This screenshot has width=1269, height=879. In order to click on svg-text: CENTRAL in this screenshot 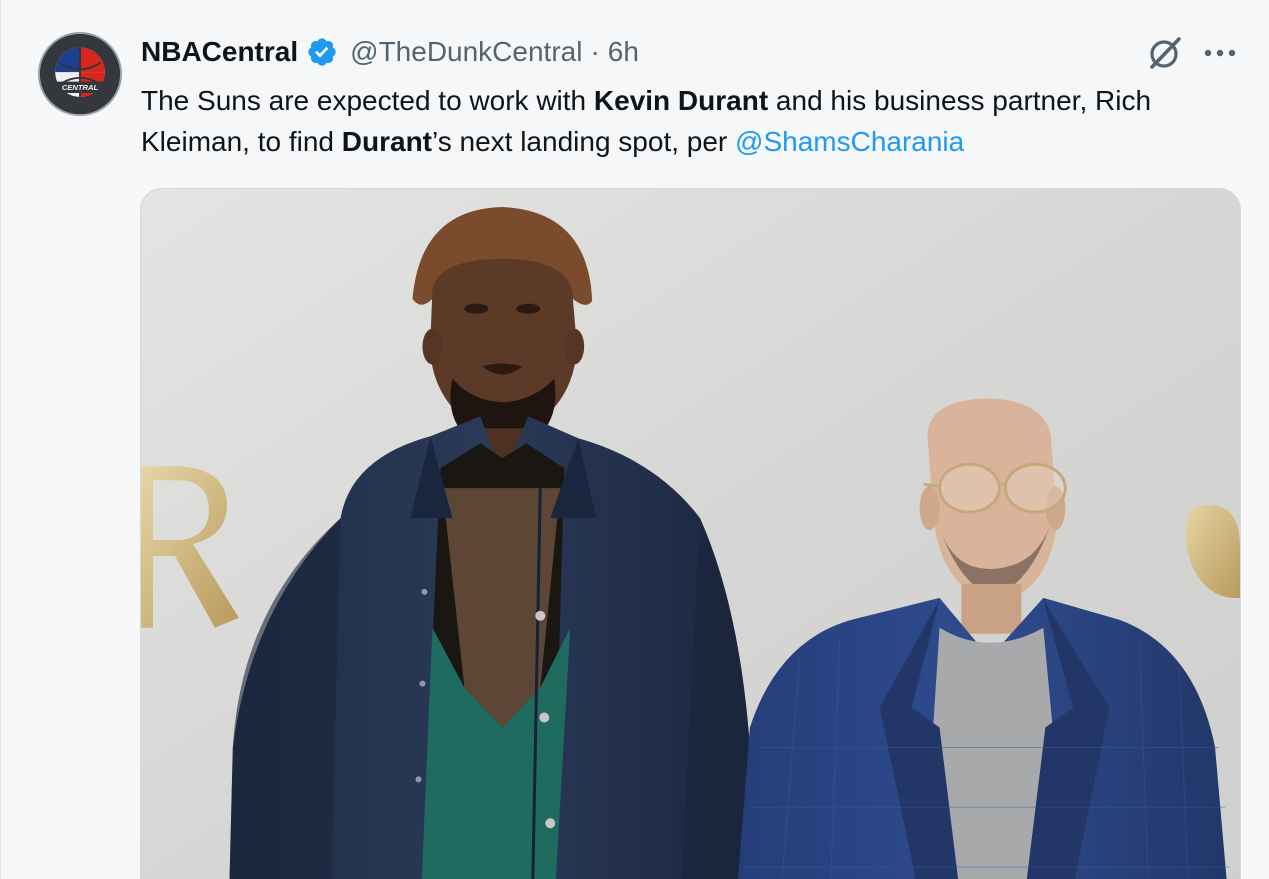, I will do `click(80, 87)`.